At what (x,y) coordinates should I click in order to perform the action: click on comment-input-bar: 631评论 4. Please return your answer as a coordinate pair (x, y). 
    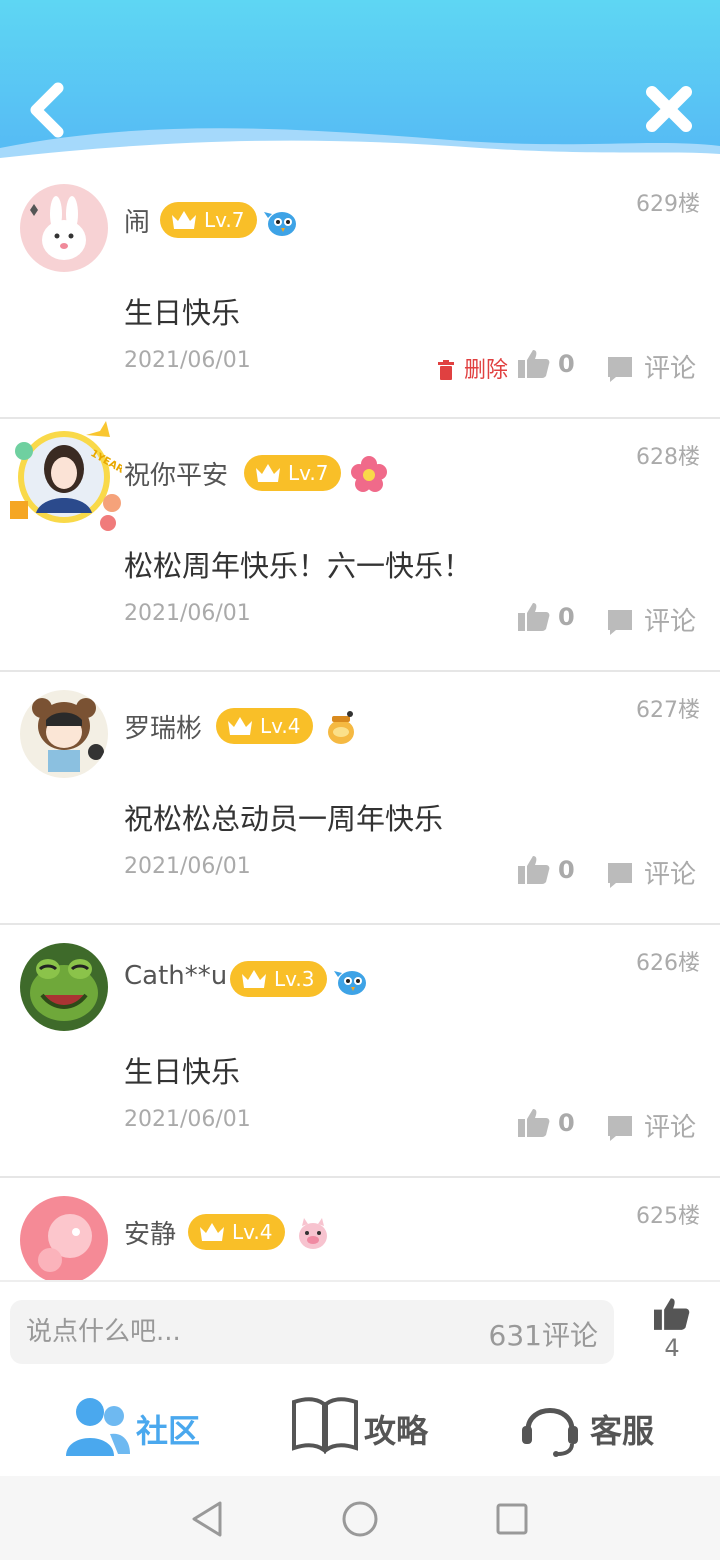
    Looking at the image, I should click on (360, 1328).